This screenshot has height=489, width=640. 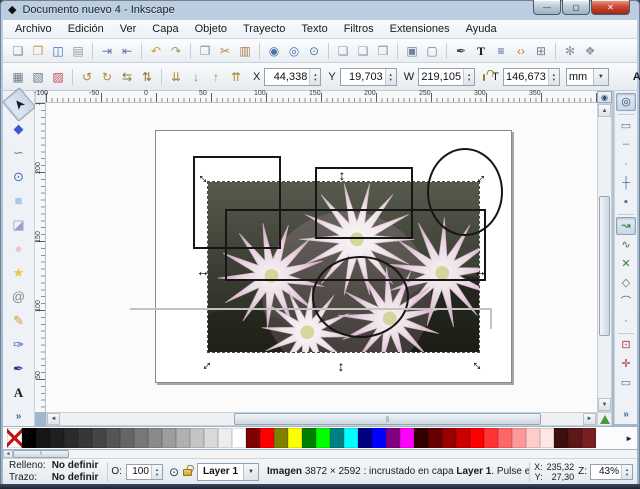 I want to click on raise-to-top-icon: ⇈, so click(x=236, y=77).